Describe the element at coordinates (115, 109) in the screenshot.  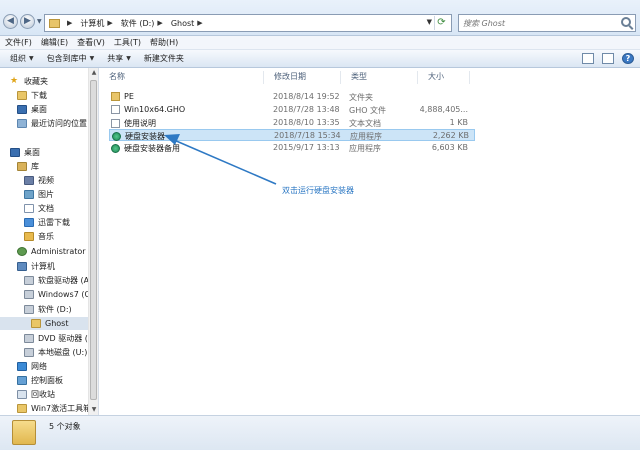
I see `file-icon` at that location.